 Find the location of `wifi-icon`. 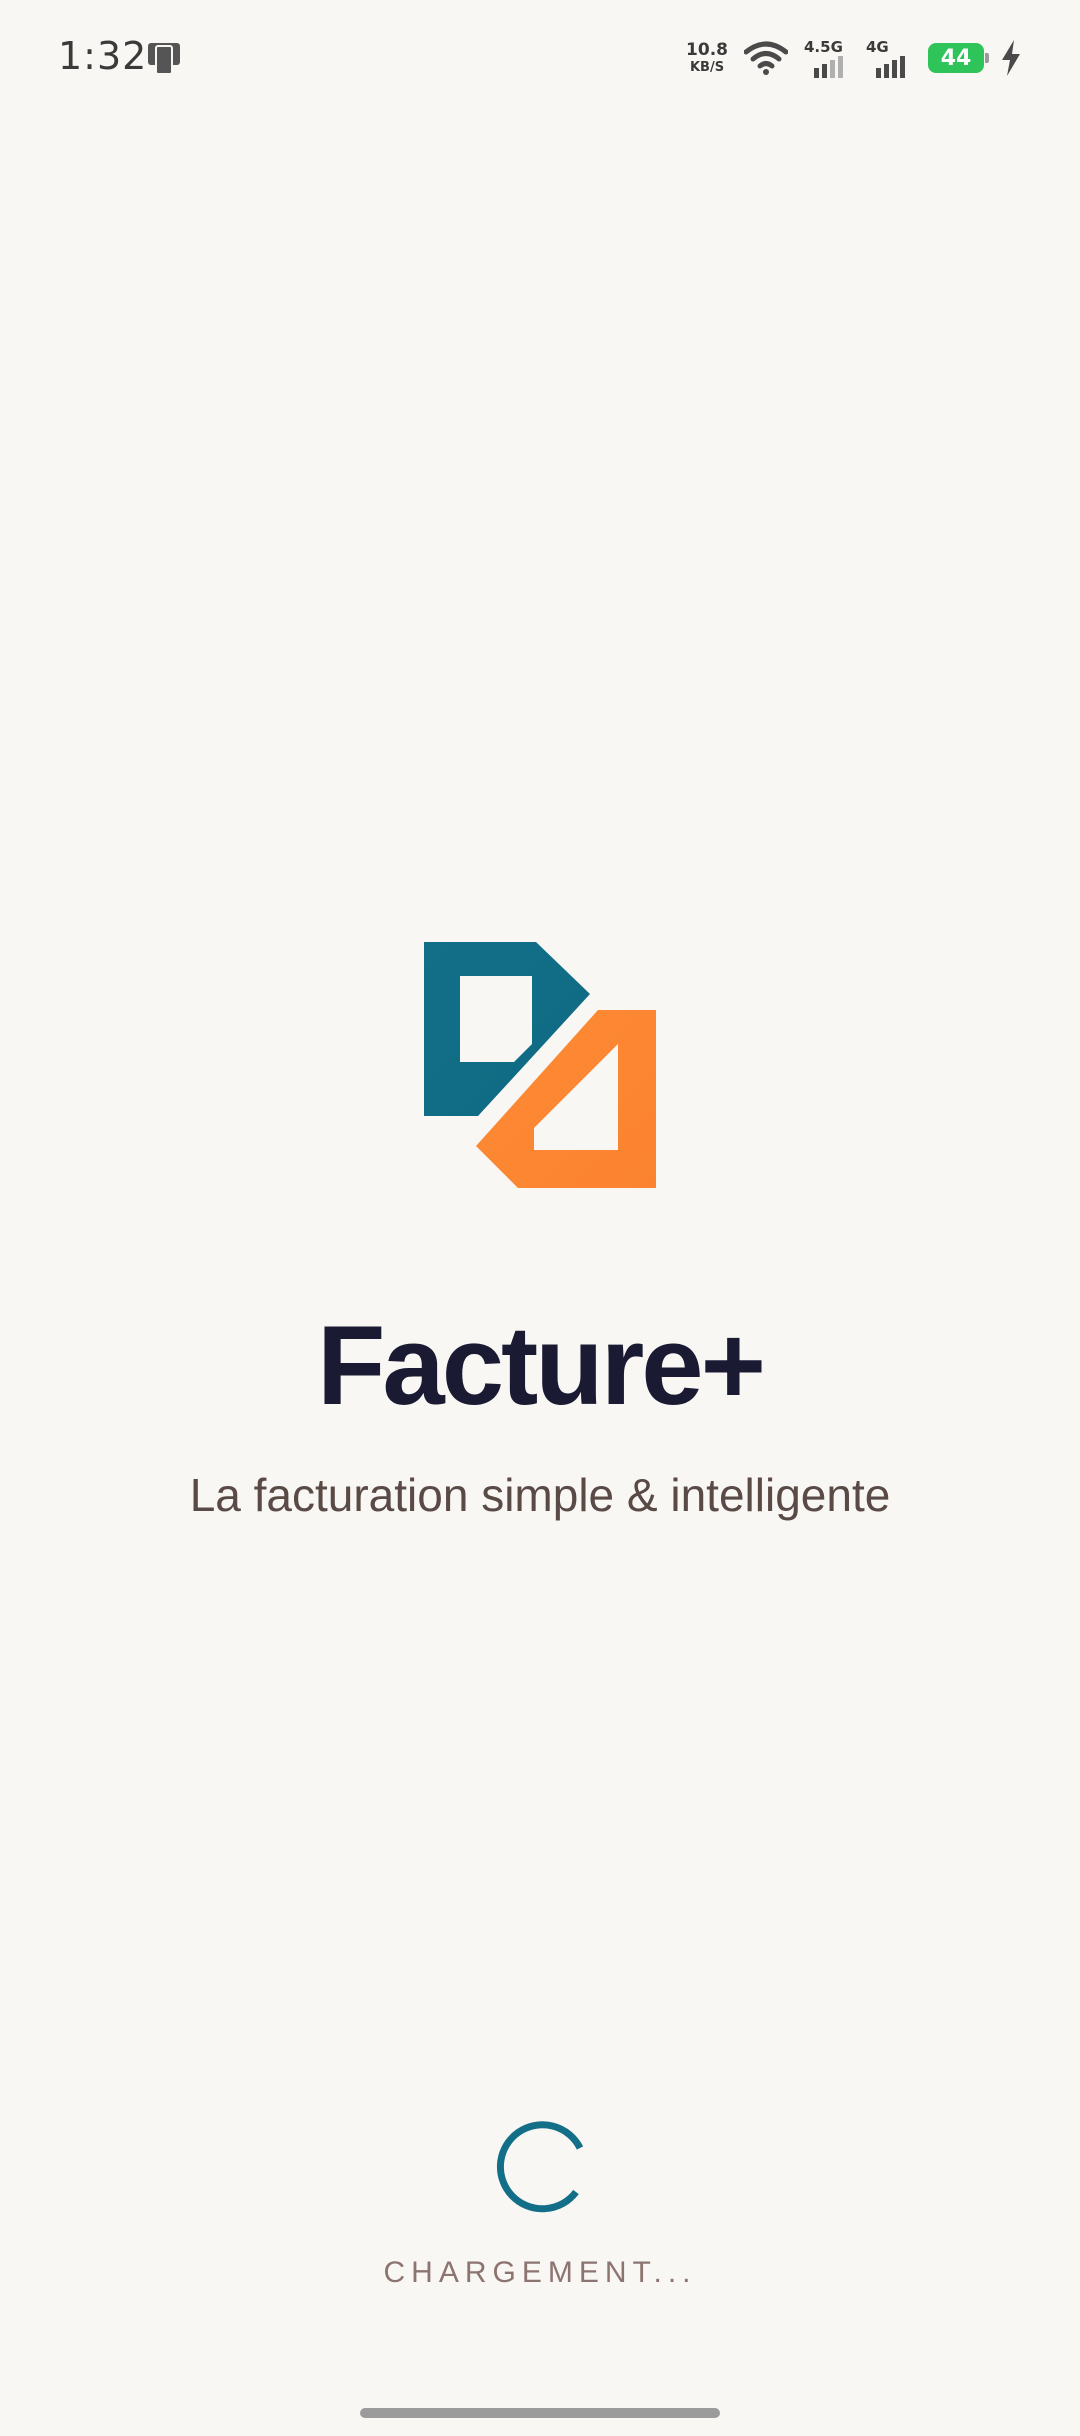

wifi-icon is located at coordinates (766, 58).